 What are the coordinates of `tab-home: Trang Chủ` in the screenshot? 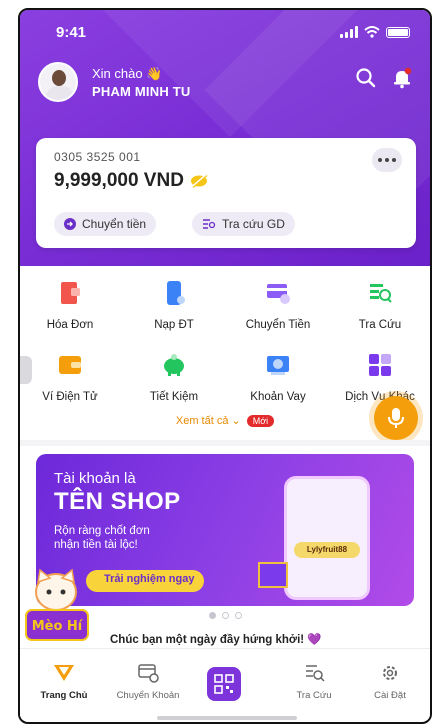 It's located at (64, 682).